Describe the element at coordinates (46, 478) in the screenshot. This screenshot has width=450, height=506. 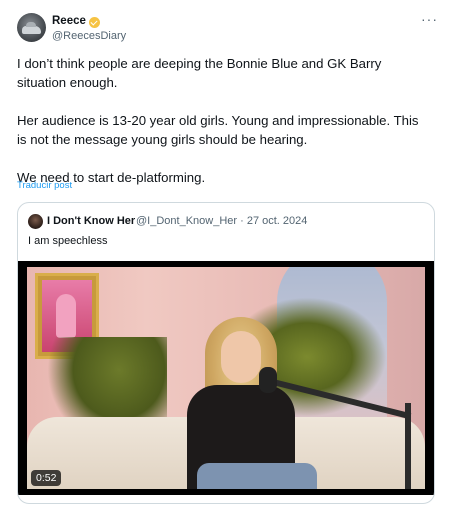
I see `video-duration-badge: 0:52` at that location.